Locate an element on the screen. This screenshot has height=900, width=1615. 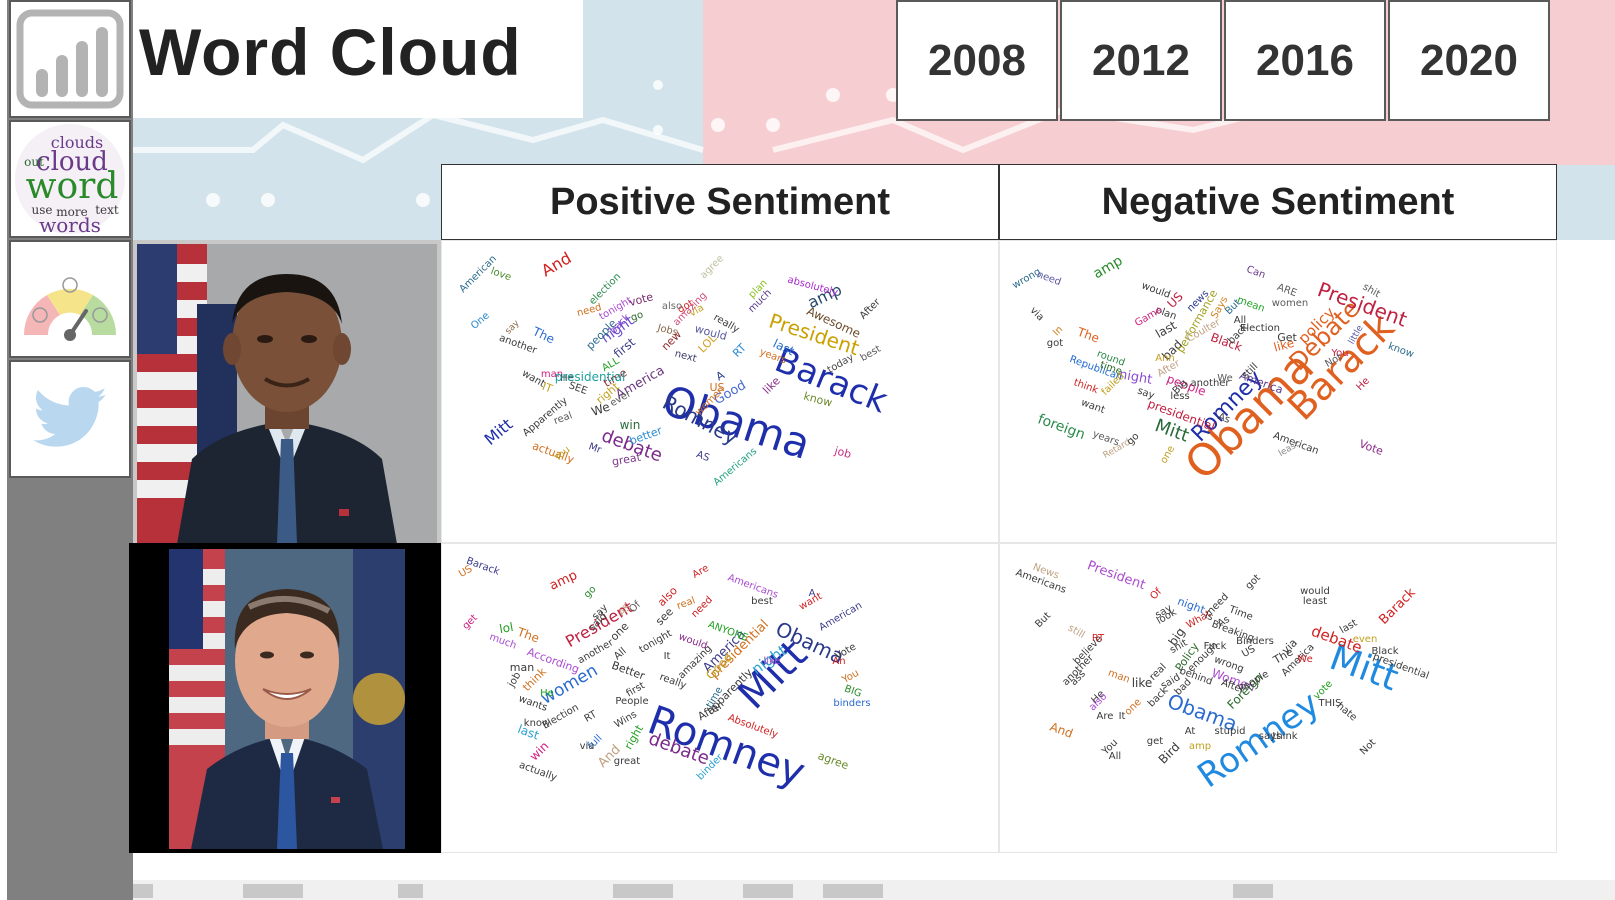
cloud-word: love is located at coordinates (500, 275).